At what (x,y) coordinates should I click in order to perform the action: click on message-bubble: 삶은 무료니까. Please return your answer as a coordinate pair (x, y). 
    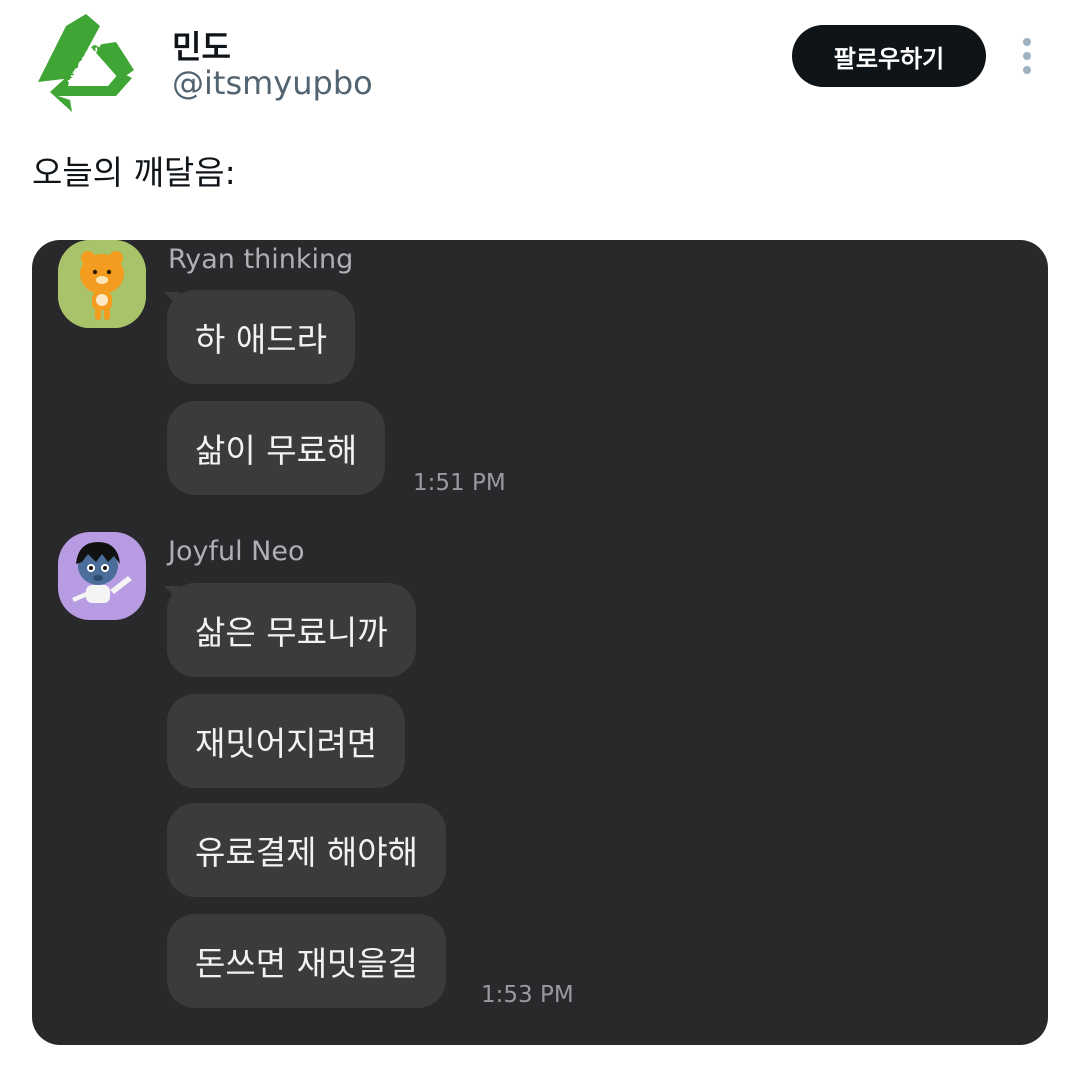
    Looking at the image, I should click on (291, 630).